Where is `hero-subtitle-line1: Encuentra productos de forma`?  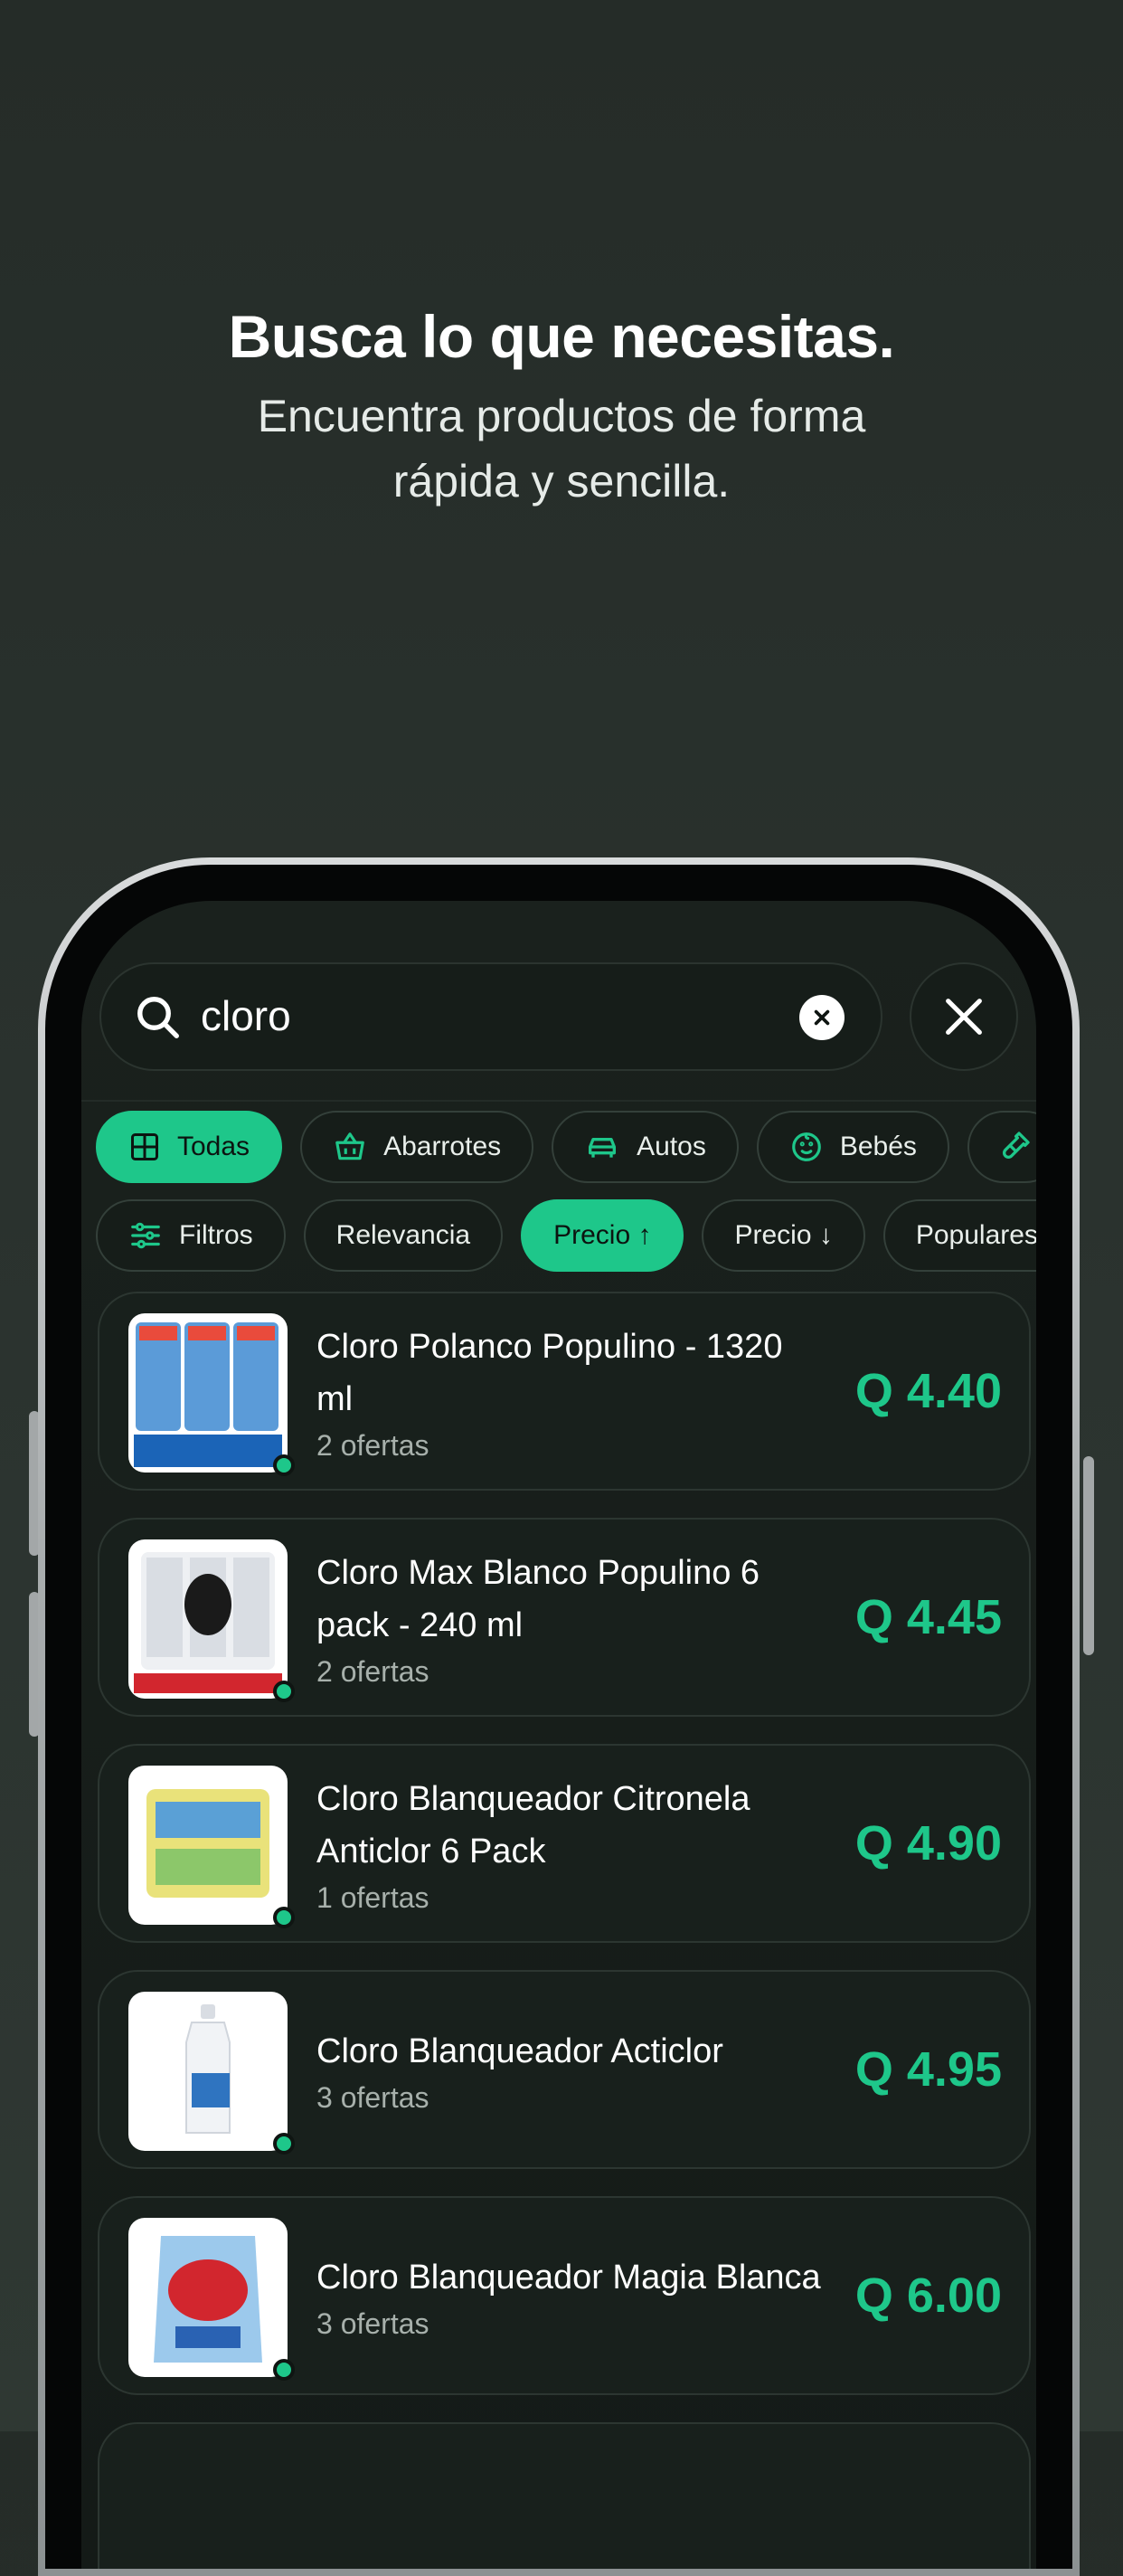
hero-subtitle-line1: Encuentra productos de forma is located at coordinates (561, 416).